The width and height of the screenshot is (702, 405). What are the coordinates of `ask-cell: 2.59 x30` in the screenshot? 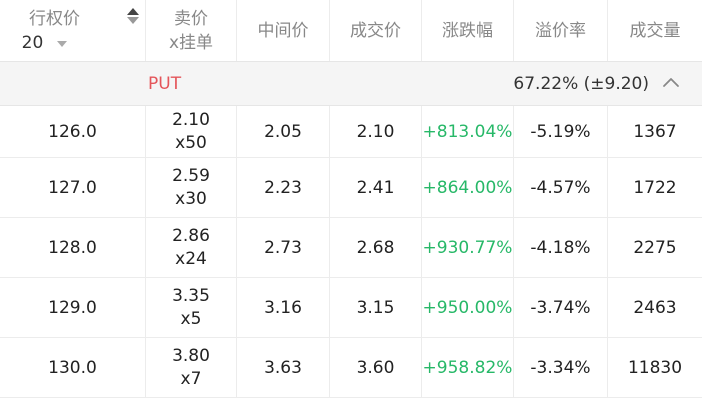 It's located at (191, 187).